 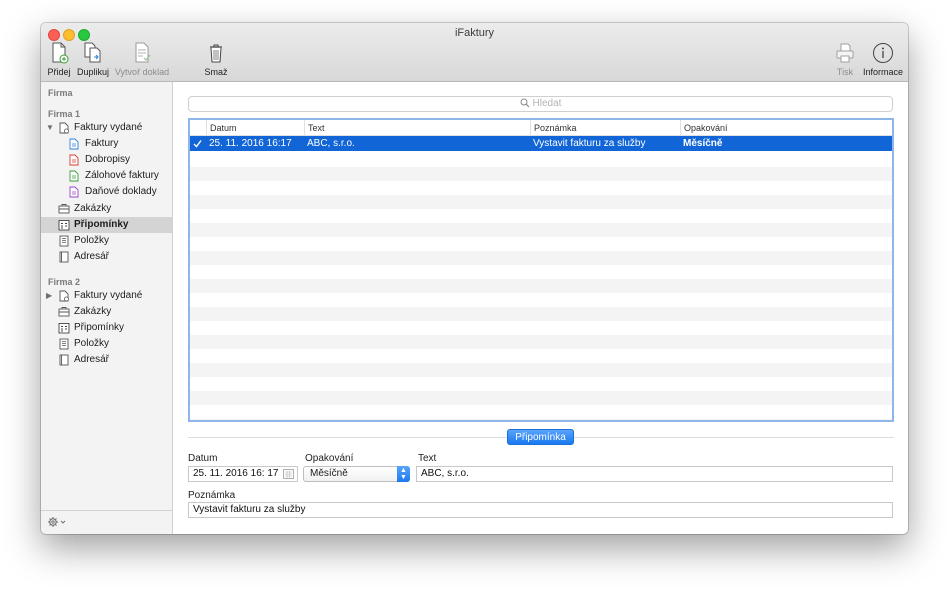 I want to click on credit-note-icon, so click(x=74, y=160).